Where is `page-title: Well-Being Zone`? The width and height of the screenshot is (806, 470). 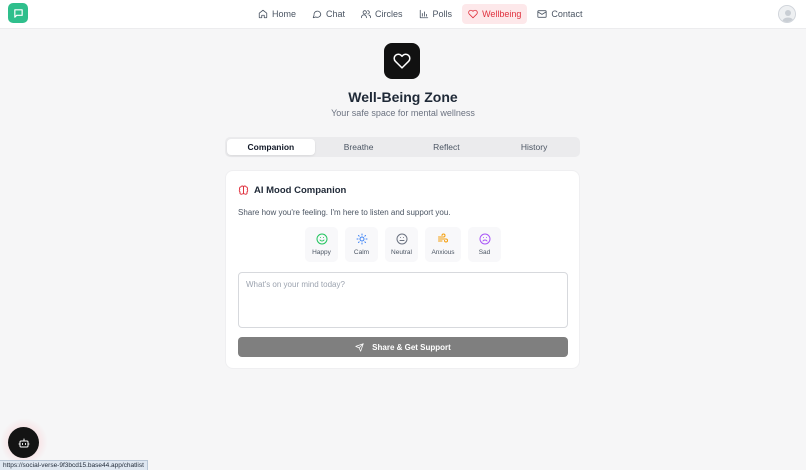
page-title: Well-Being Zone is located at coordinates (403, 97).